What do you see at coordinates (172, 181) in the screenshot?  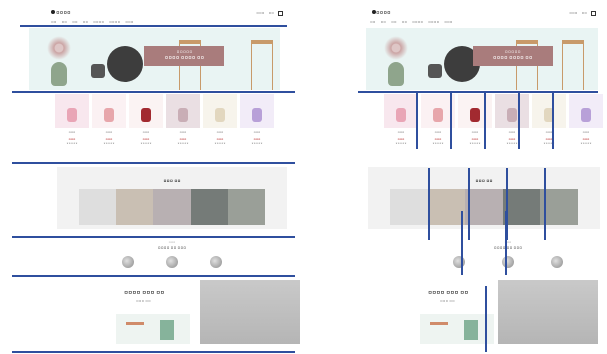 I see `trend-title: ㅁㅁㅁ ㅁㅁ` at bounding box center [172, 181].